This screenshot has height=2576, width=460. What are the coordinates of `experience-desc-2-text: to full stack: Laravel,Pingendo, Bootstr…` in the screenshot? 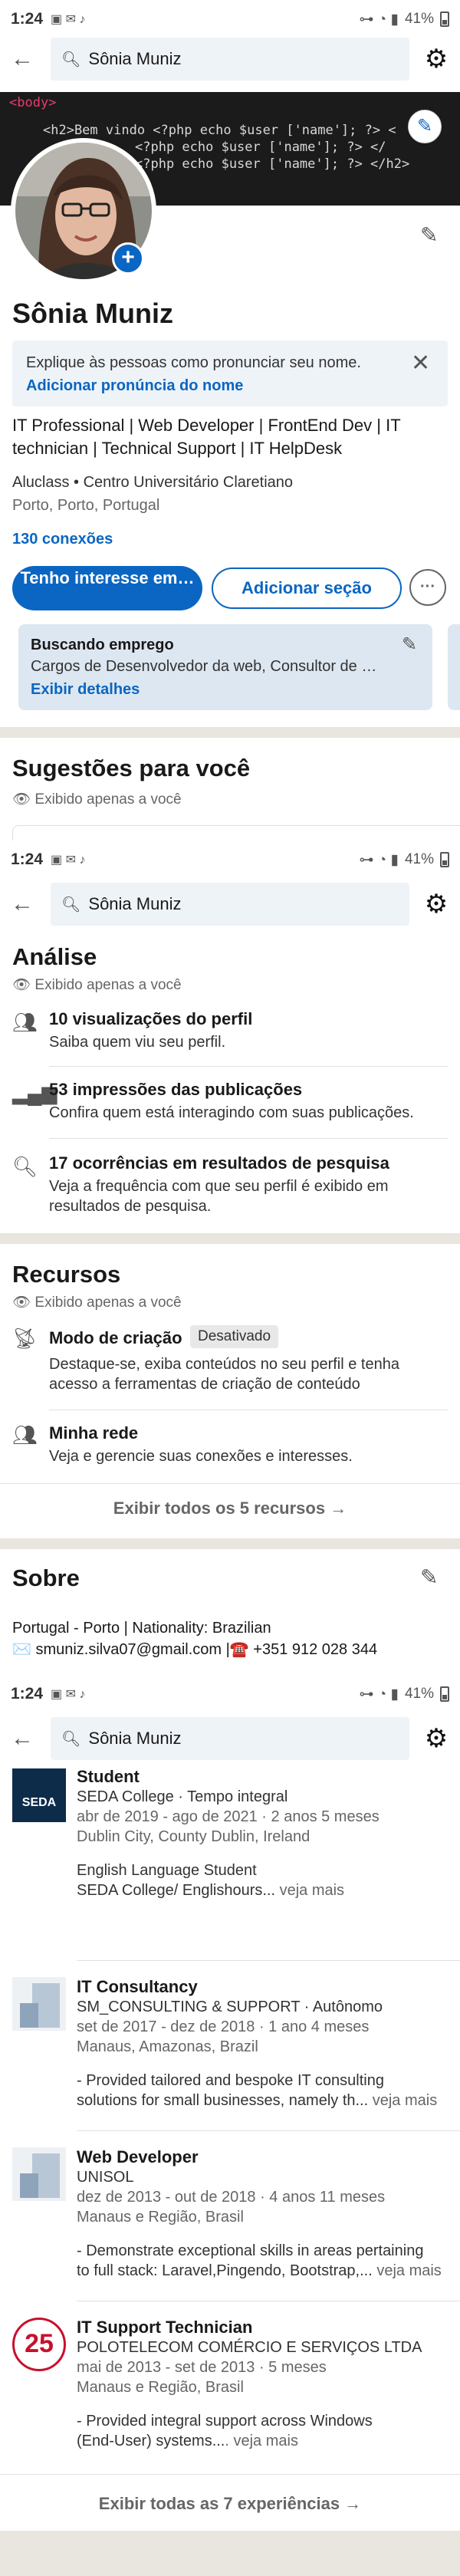 It's located at (225, 2270).